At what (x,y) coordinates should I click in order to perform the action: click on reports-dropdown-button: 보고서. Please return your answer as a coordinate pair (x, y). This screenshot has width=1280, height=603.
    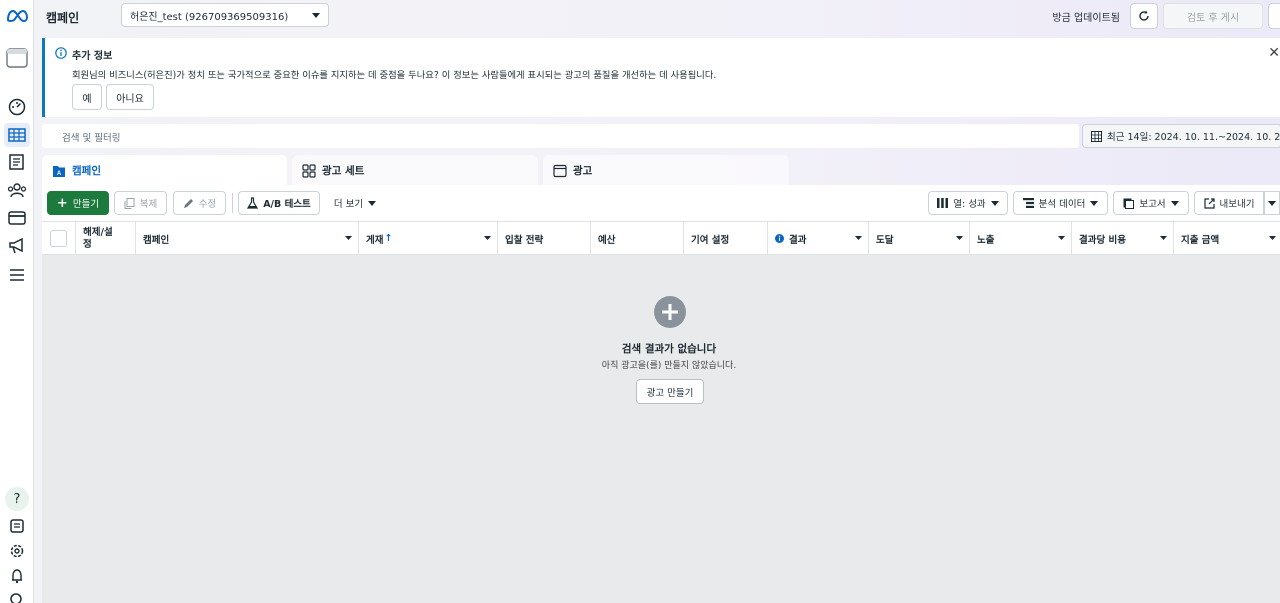
    Looking at the image, I should click on (1151, 203).